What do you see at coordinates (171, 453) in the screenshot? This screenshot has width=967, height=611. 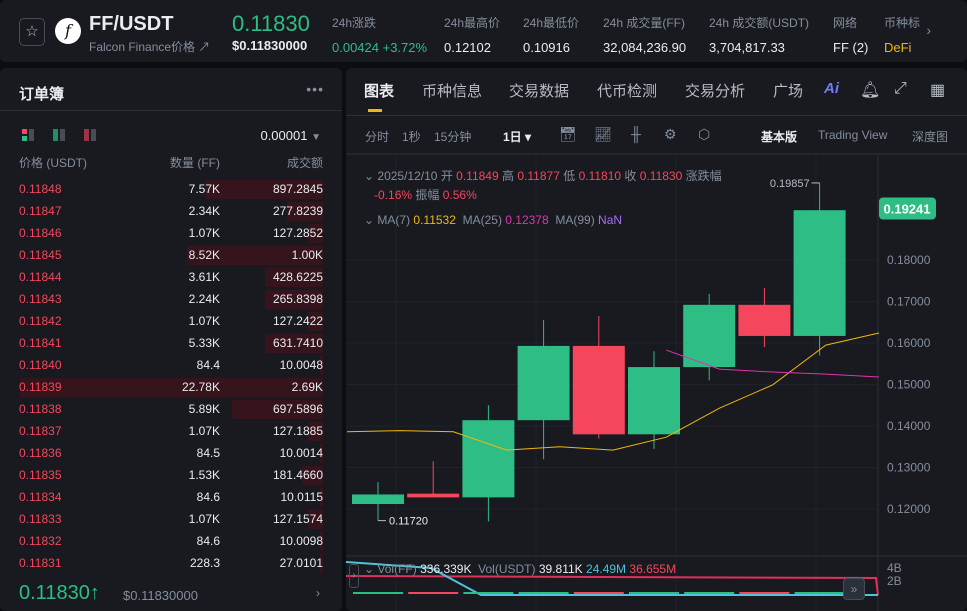 I see `orderbook-row: 0.11836 84.5 10.0014` at bounding box center [171, 453].